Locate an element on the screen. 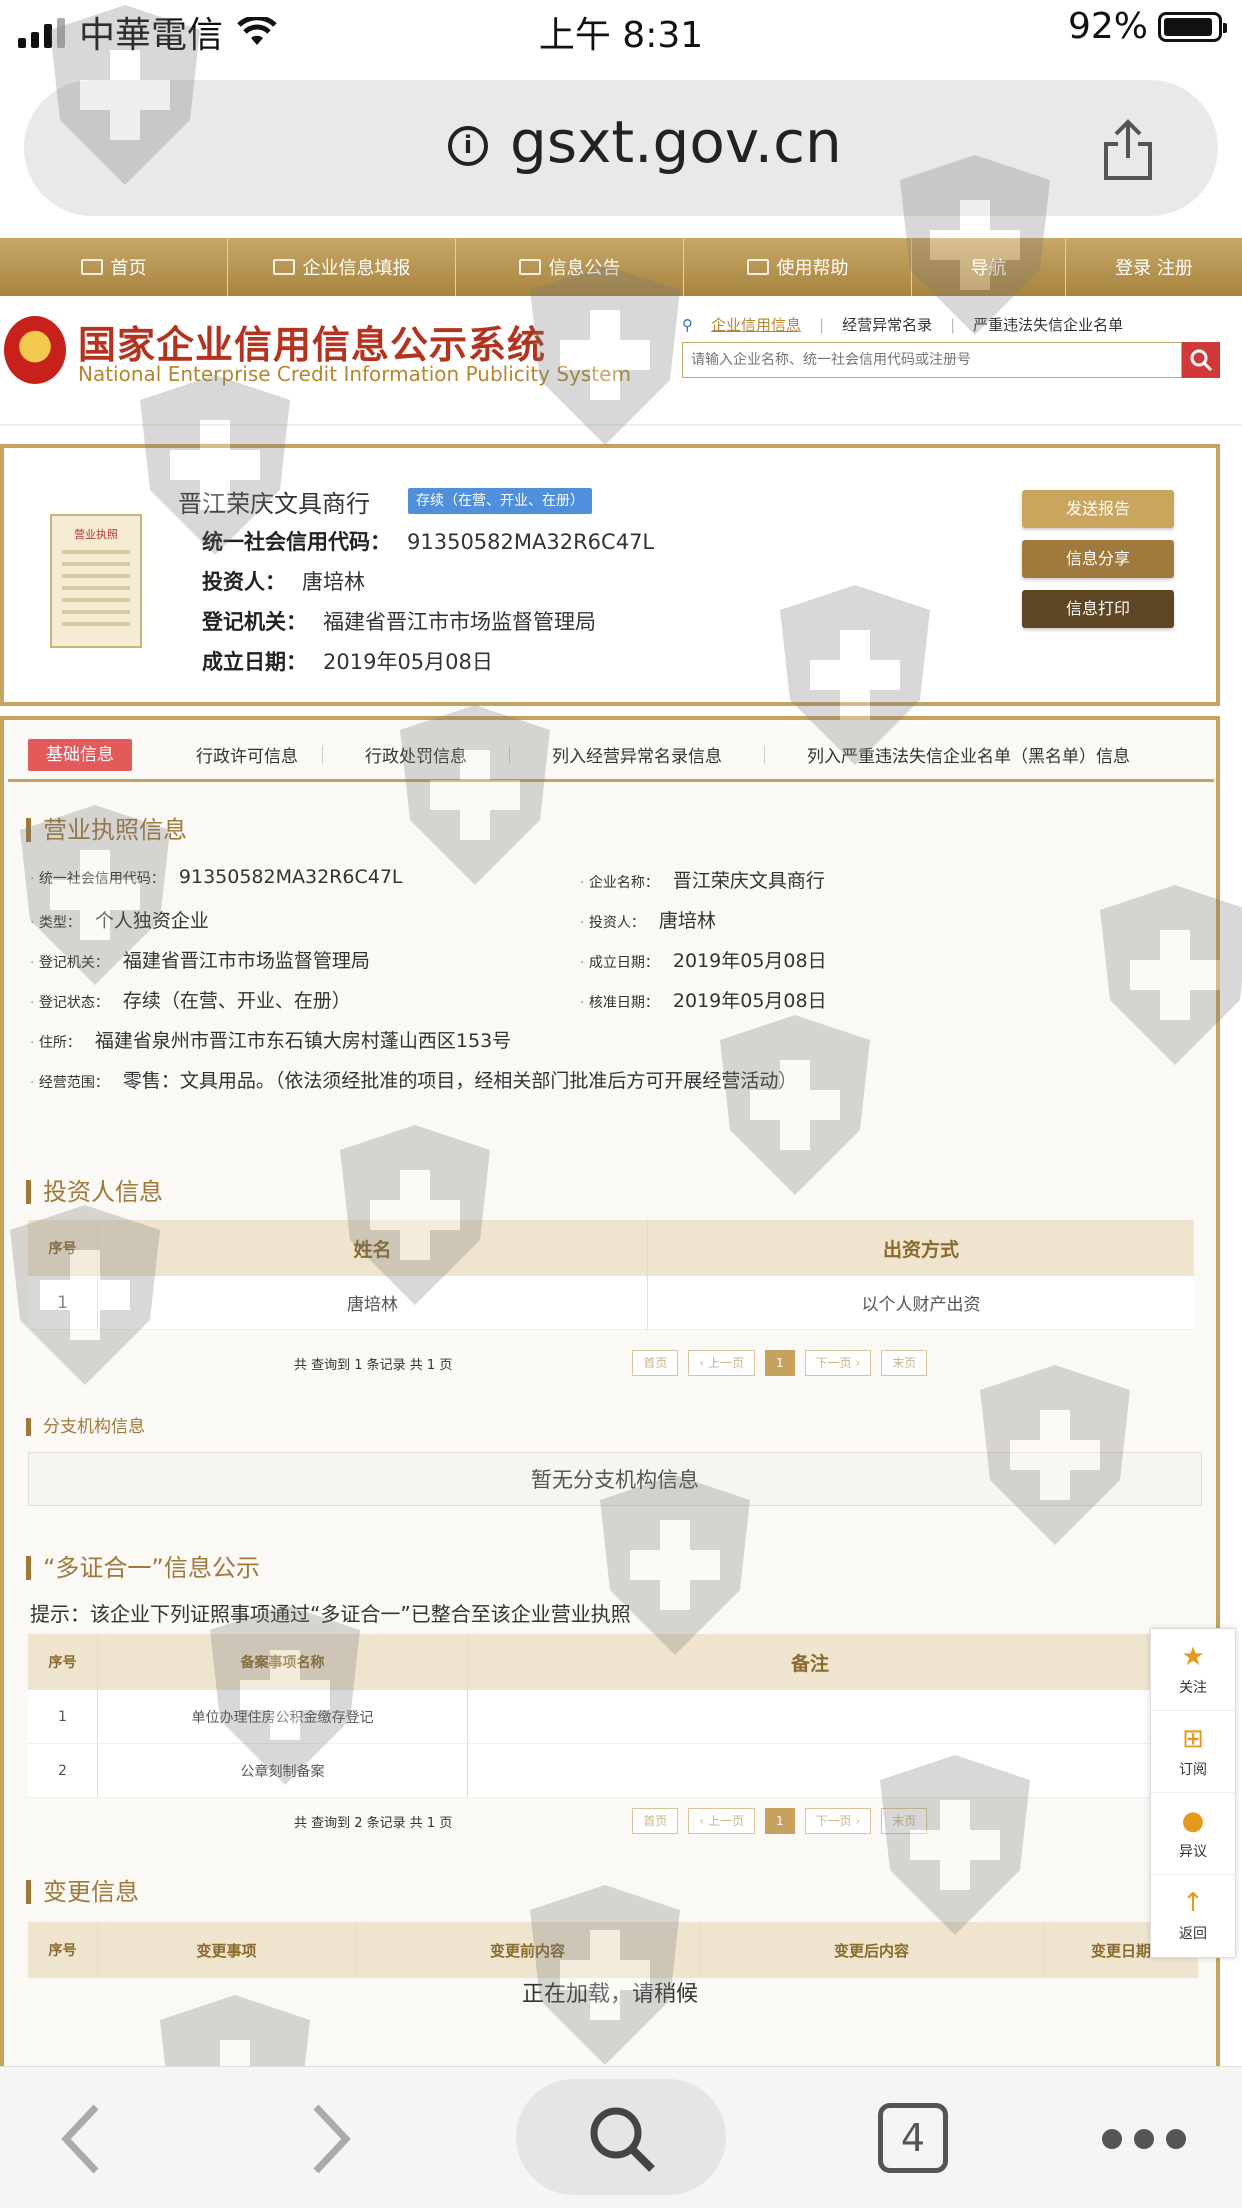  multi-cert-hint: 提示：该企业下列证照事项通过“多证合一”已整合至该企业营业执照 is located at coordinates (330, 1614).